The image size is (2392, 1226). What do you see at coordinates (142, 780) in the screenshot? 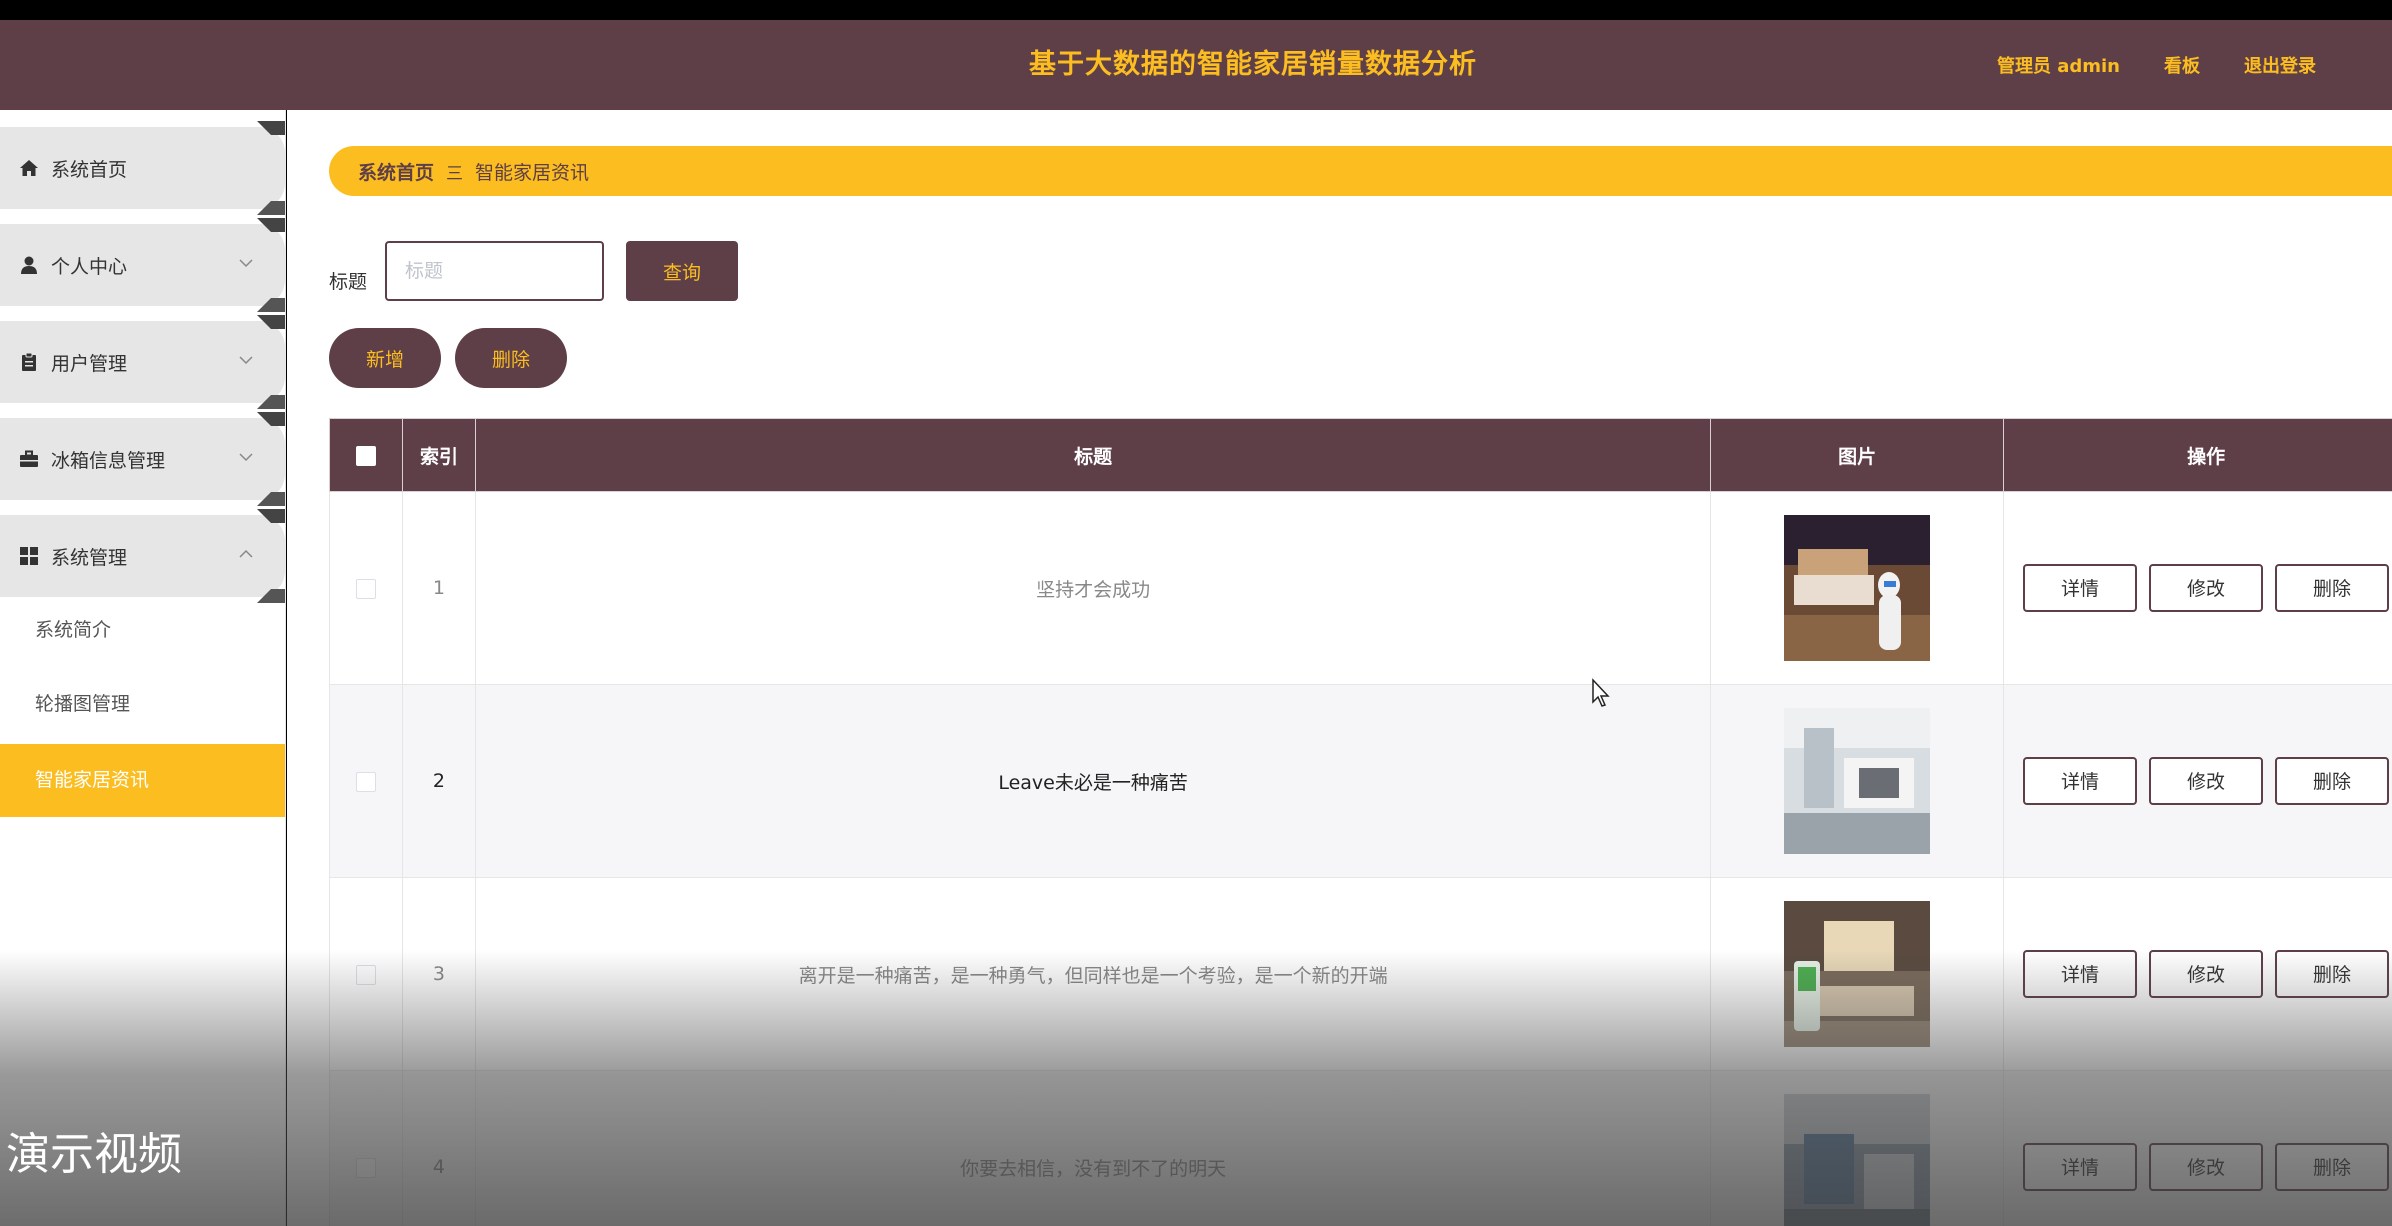
I see `sidebar-subitem-smart-home-news: 智能家居资讯` at bounding box center [142, 780].